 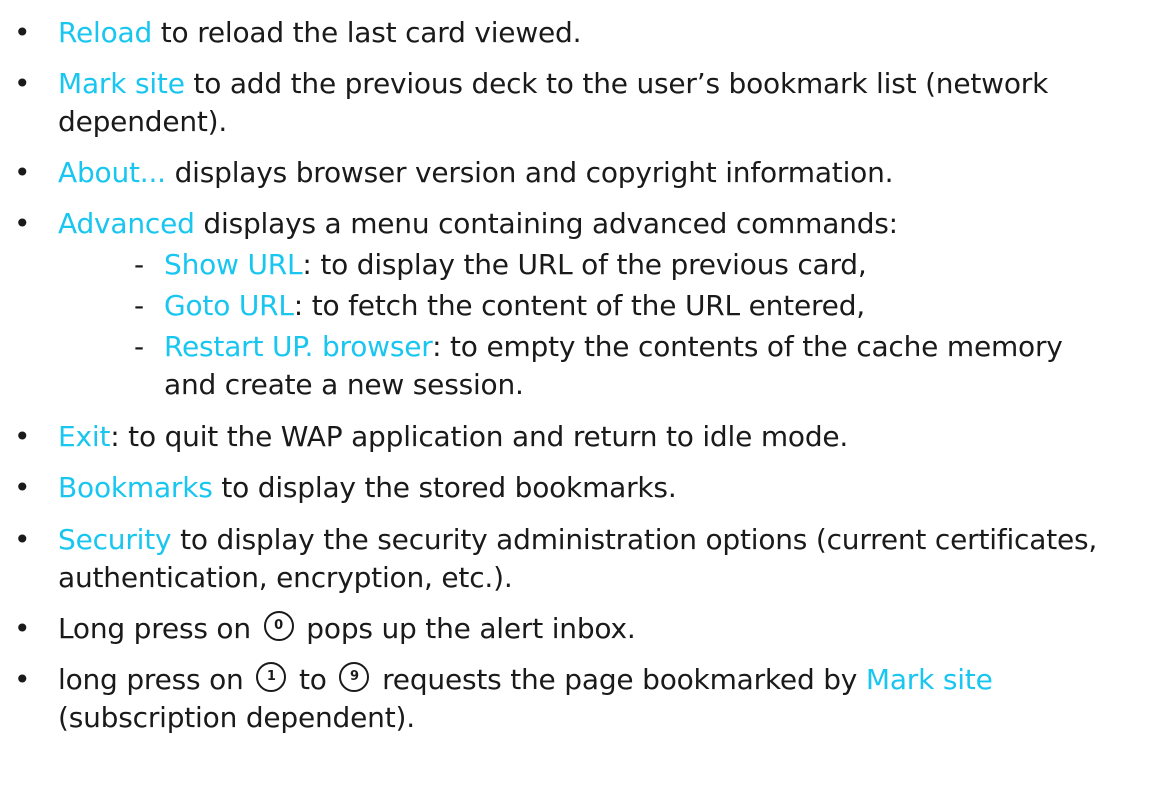 I want to click on long-press-1-9-prefix: long press on, so click(x=155, y=679).